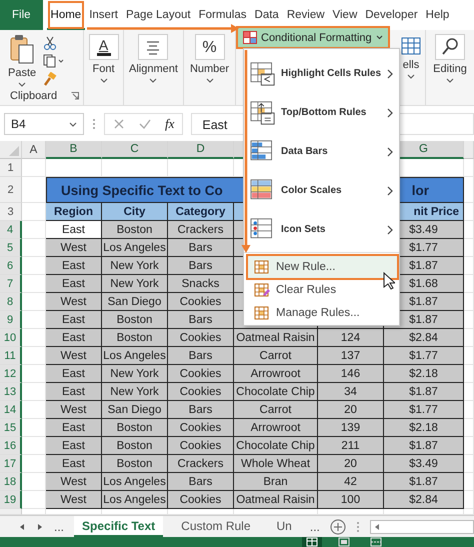 Image resolution: width=474 pixels, height=547 pixels. Describe the element at coordinates (11, 410) in the screenshot. I see `row-number: 14` at that location.